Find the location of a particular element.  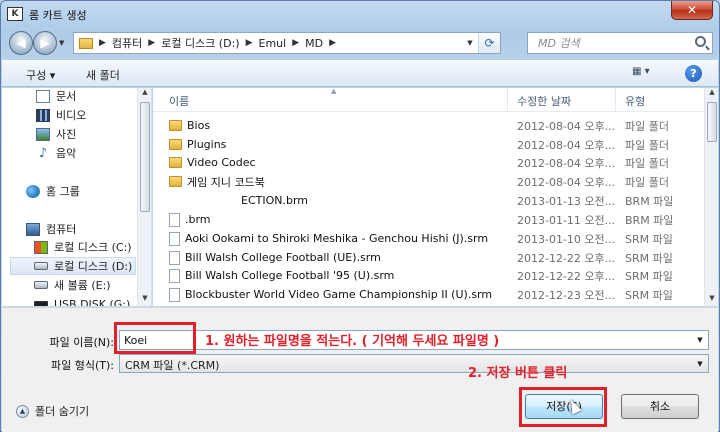

sidebar-item-drive-d: 로컬 디스크 (D:) is located at coordinates (73, 266).